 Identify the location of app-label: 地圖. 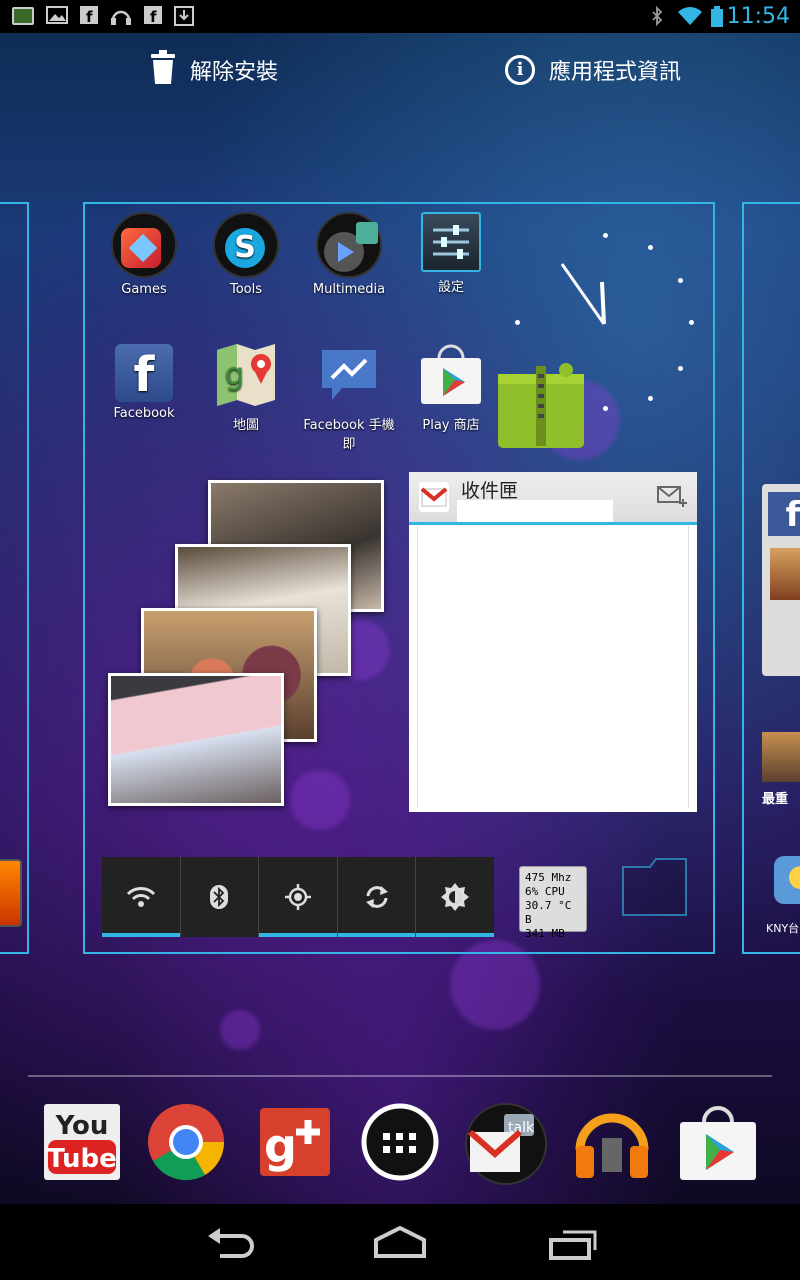
(245, 425).